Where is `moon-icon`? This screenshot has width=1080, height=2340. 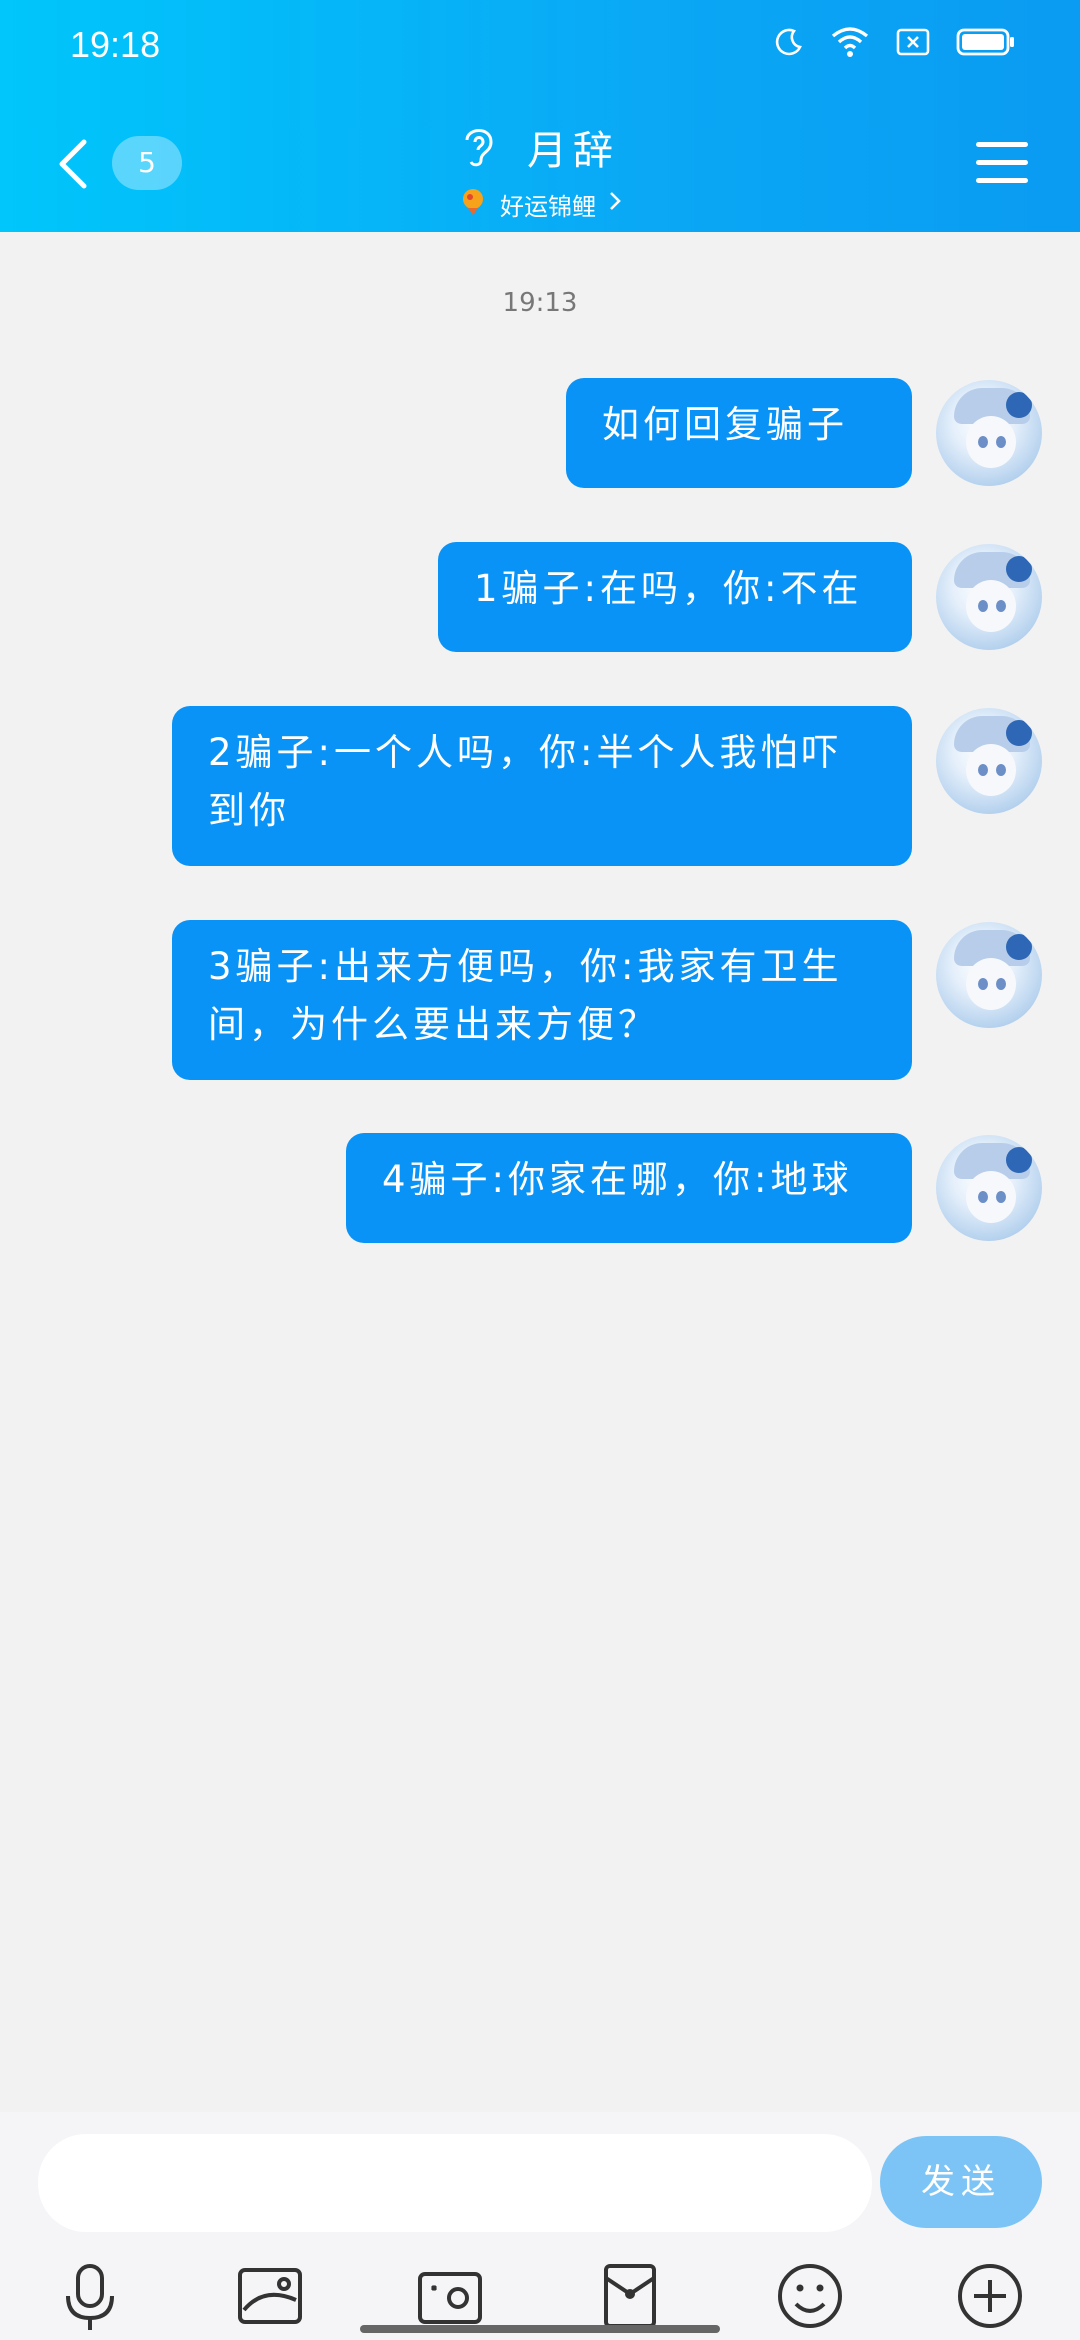 moon-icon is located at coordinates (789, 42).